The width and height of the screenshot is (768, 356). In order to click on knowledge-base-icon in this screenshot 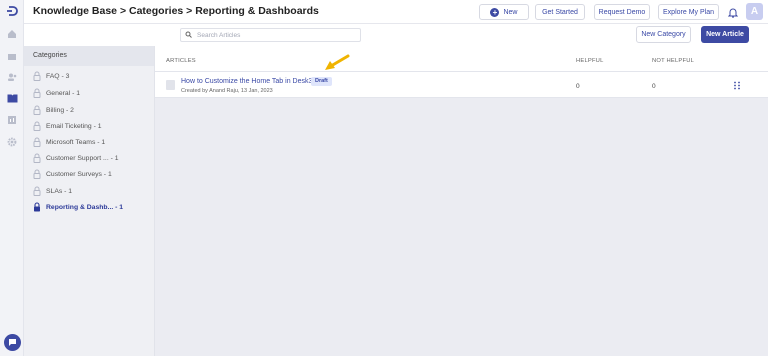, I will do `click(12, 98)`.